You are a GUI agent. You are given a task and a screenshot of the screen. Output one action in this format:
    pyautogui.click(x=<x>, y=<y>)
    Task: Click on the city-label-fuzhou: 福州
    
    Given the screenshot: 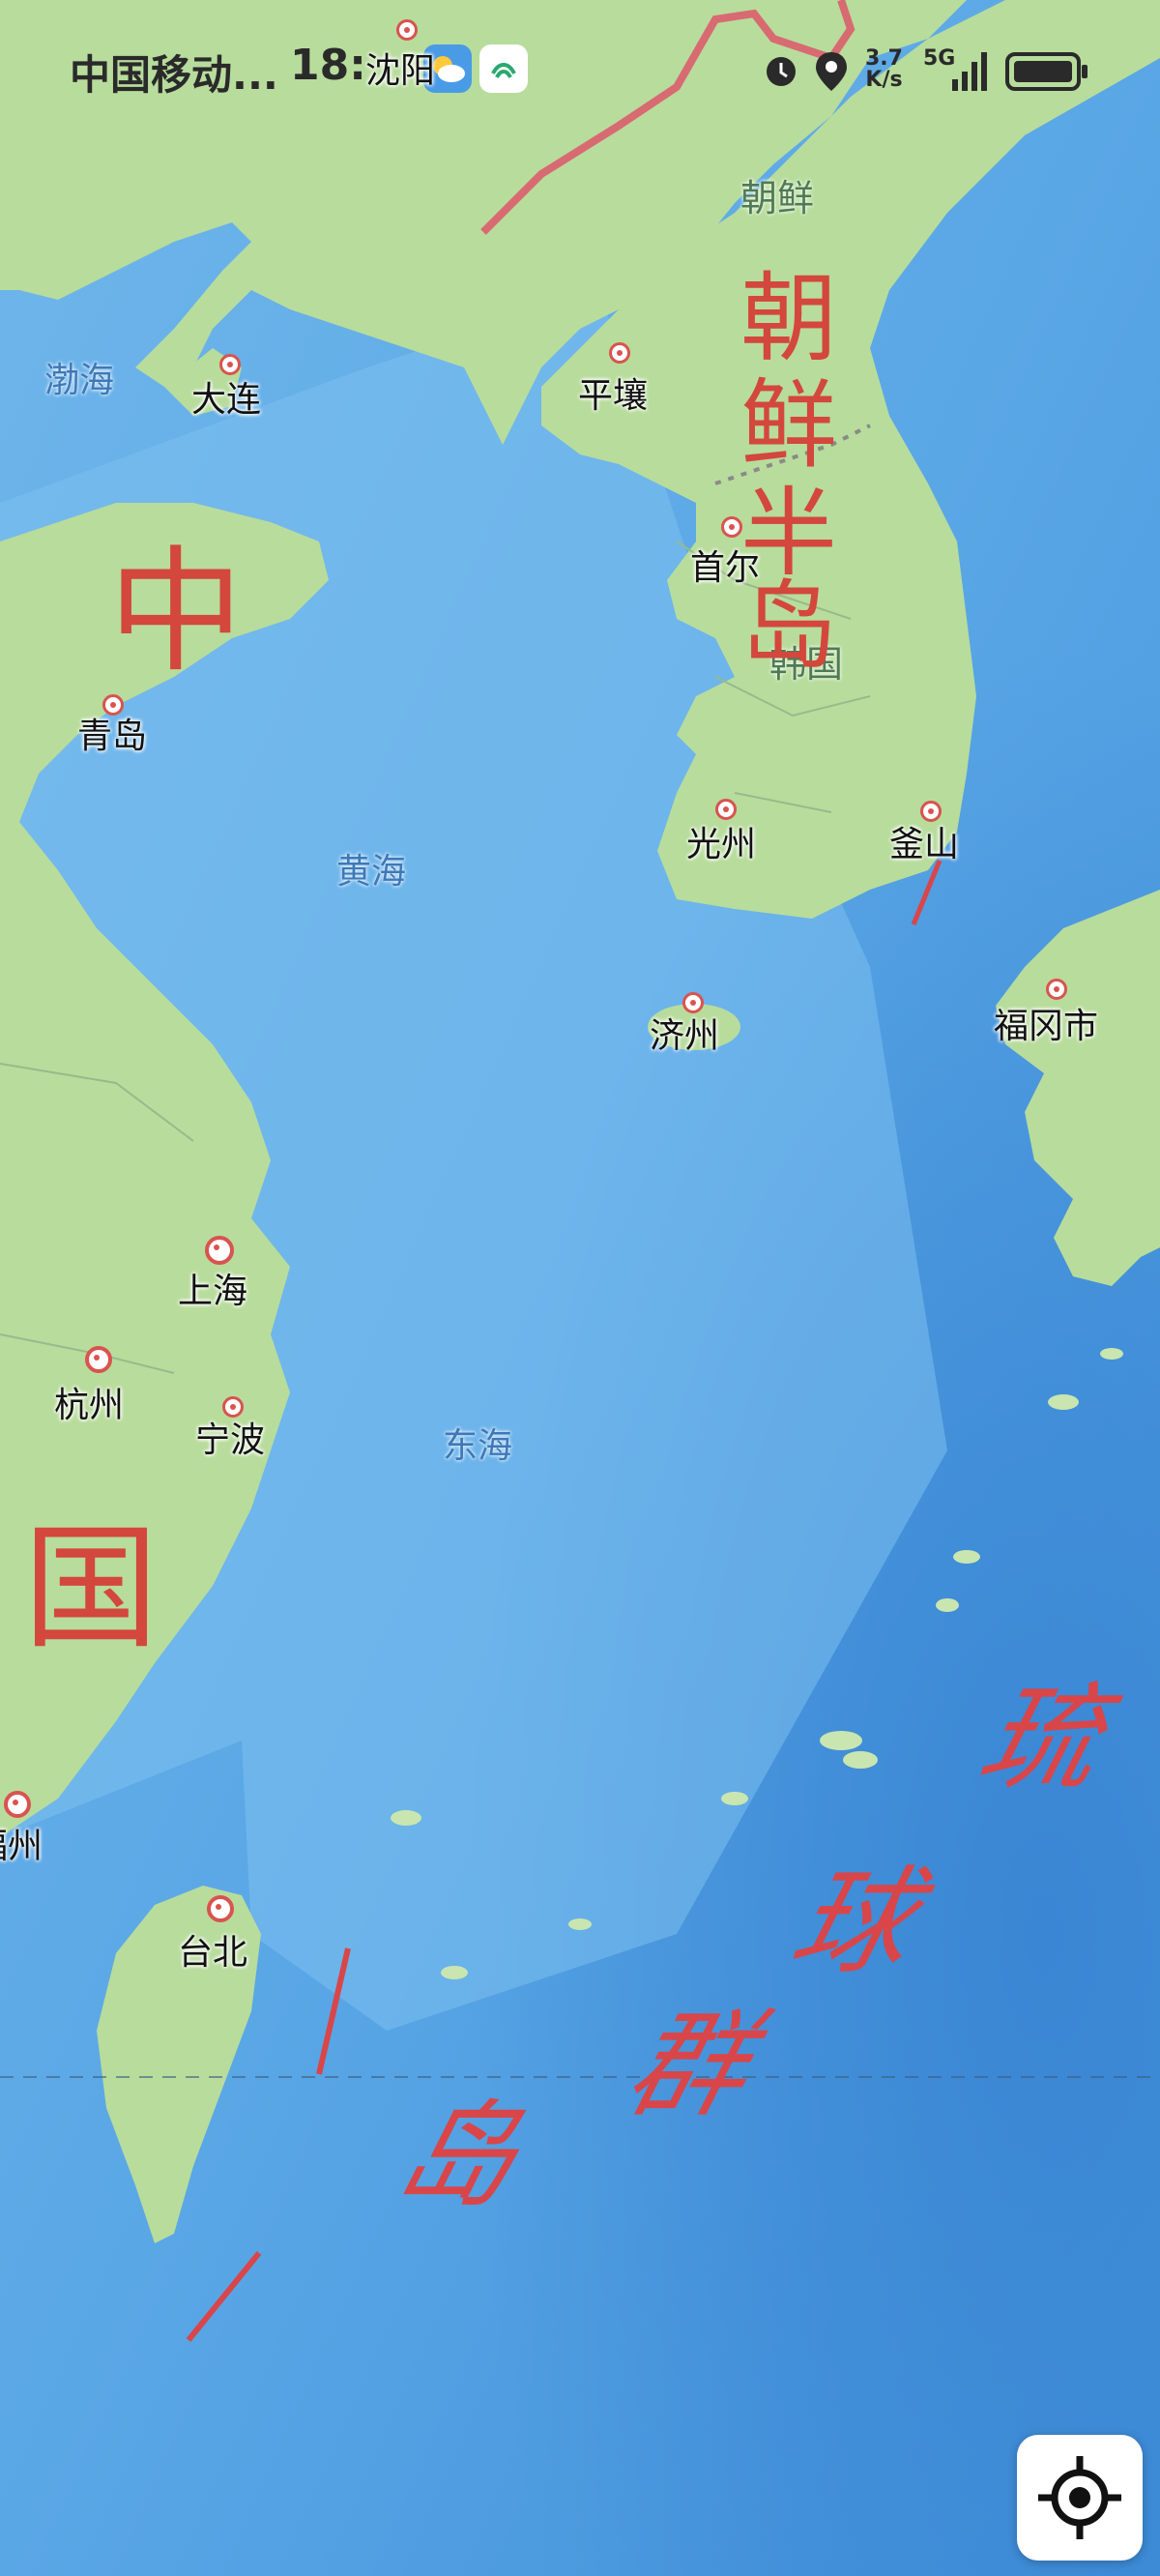 What is the action you would take?
    pyautogui.click(x=21, y=1843)
    